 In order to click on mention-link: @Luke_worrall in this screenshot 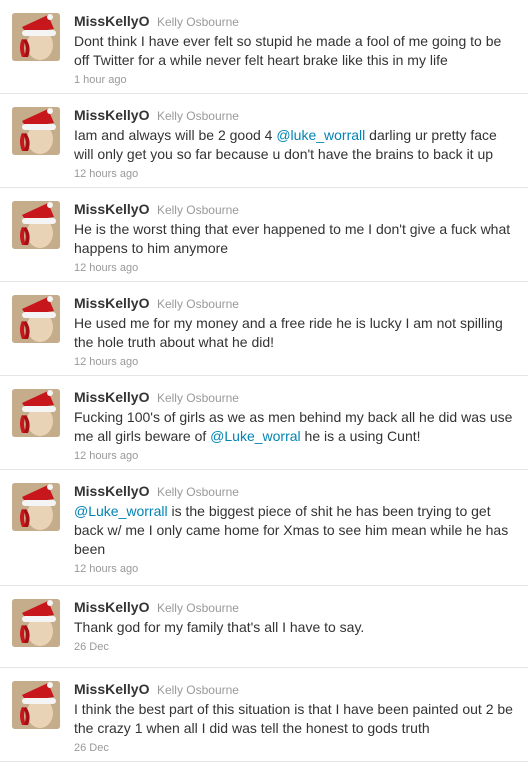, I will do `click(121, 511)`.